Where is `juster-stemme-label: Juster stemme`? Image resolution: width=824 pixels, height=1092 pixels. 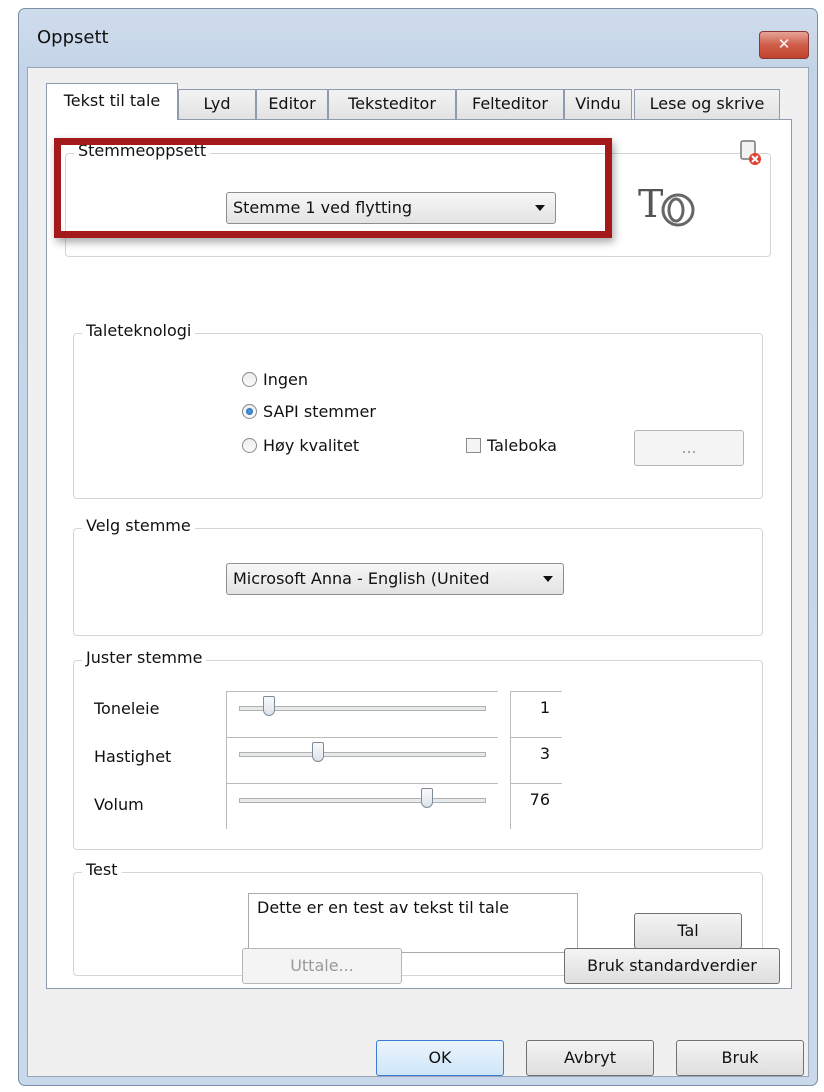 juster-stemme-label: Juster stemme is located at coordinates (144, 657).